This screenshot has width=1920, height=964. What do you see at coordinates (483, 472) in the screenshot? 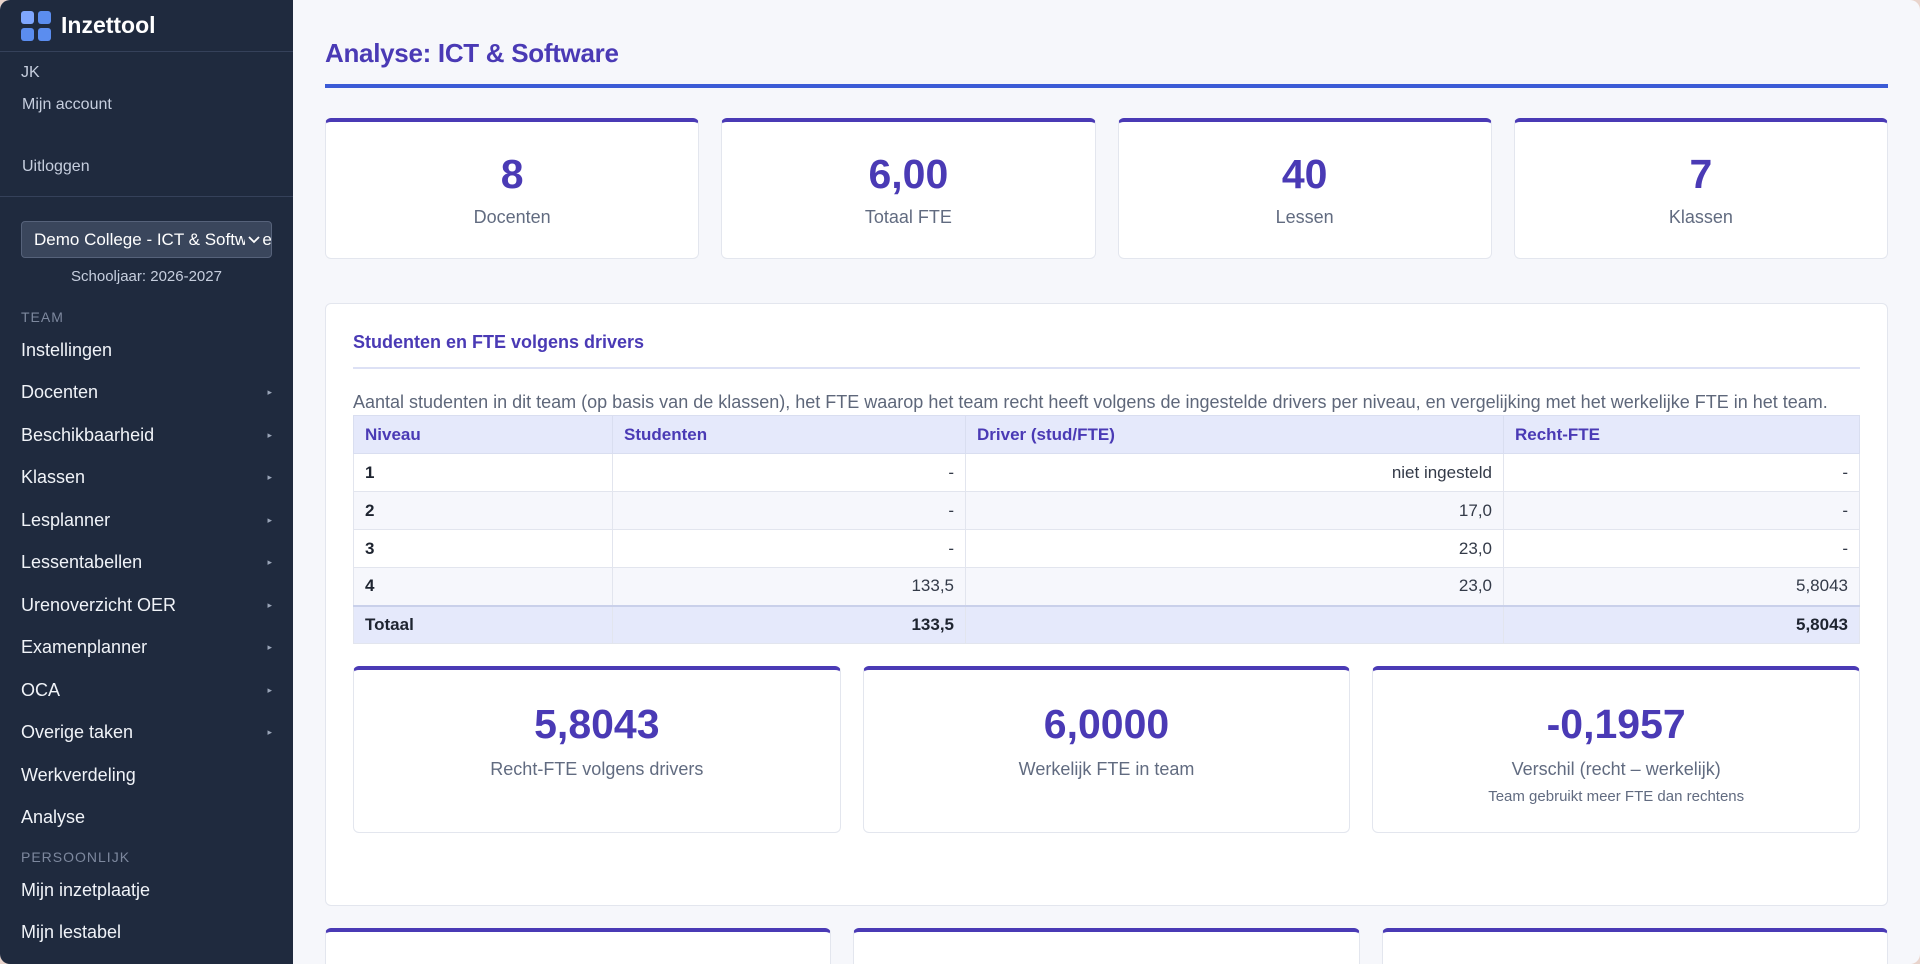
I see `cell-niveau: 1` at bounding box center [483, 472].